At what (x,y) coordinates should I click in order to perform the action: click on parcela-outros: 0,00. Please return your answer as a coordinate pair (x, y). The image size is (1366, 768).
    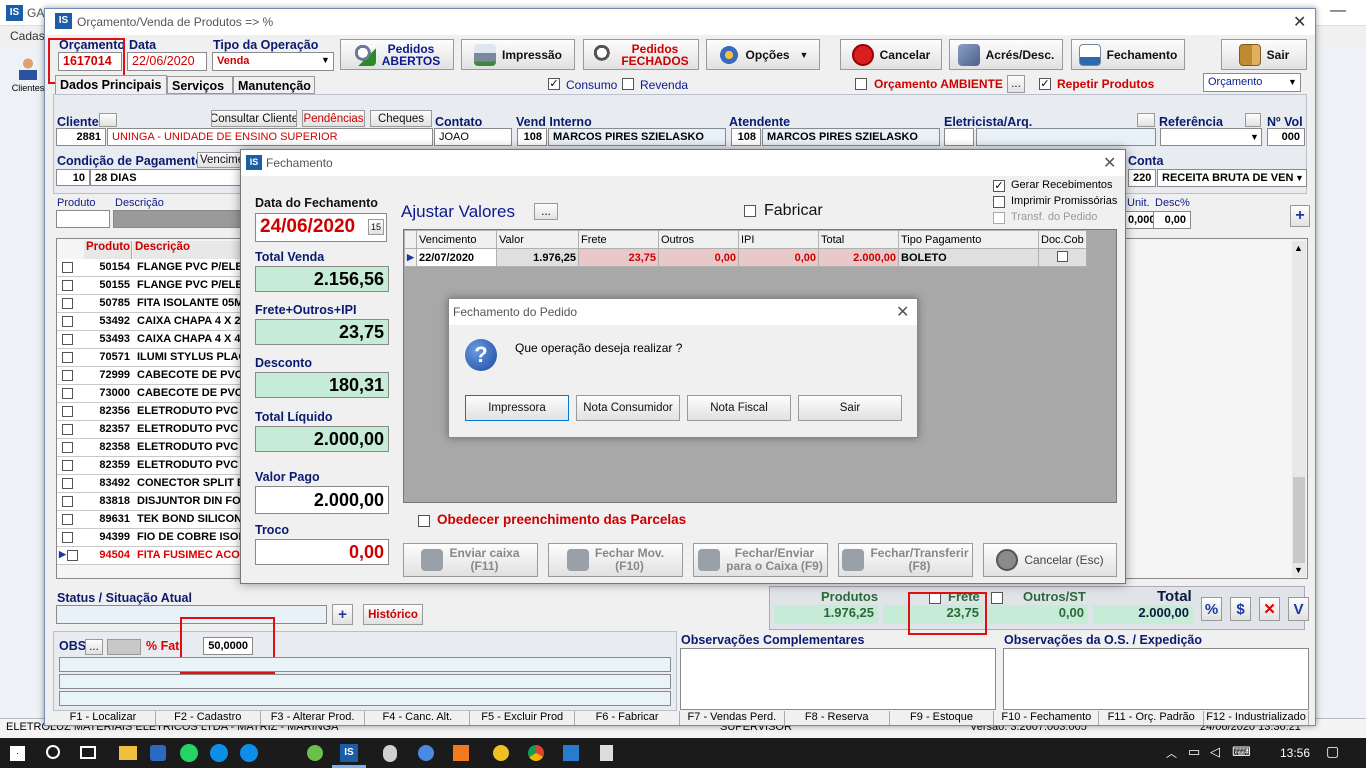
    Looking at the image, I should click on (698, 257).